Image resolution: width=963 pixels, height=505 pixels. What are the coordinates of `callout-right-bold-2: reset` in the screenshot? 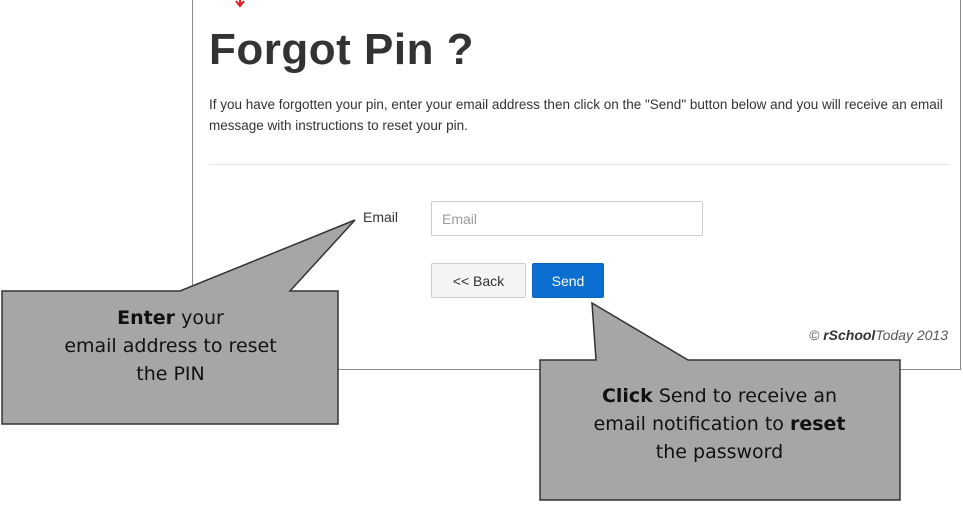 It's located at (817, 424).